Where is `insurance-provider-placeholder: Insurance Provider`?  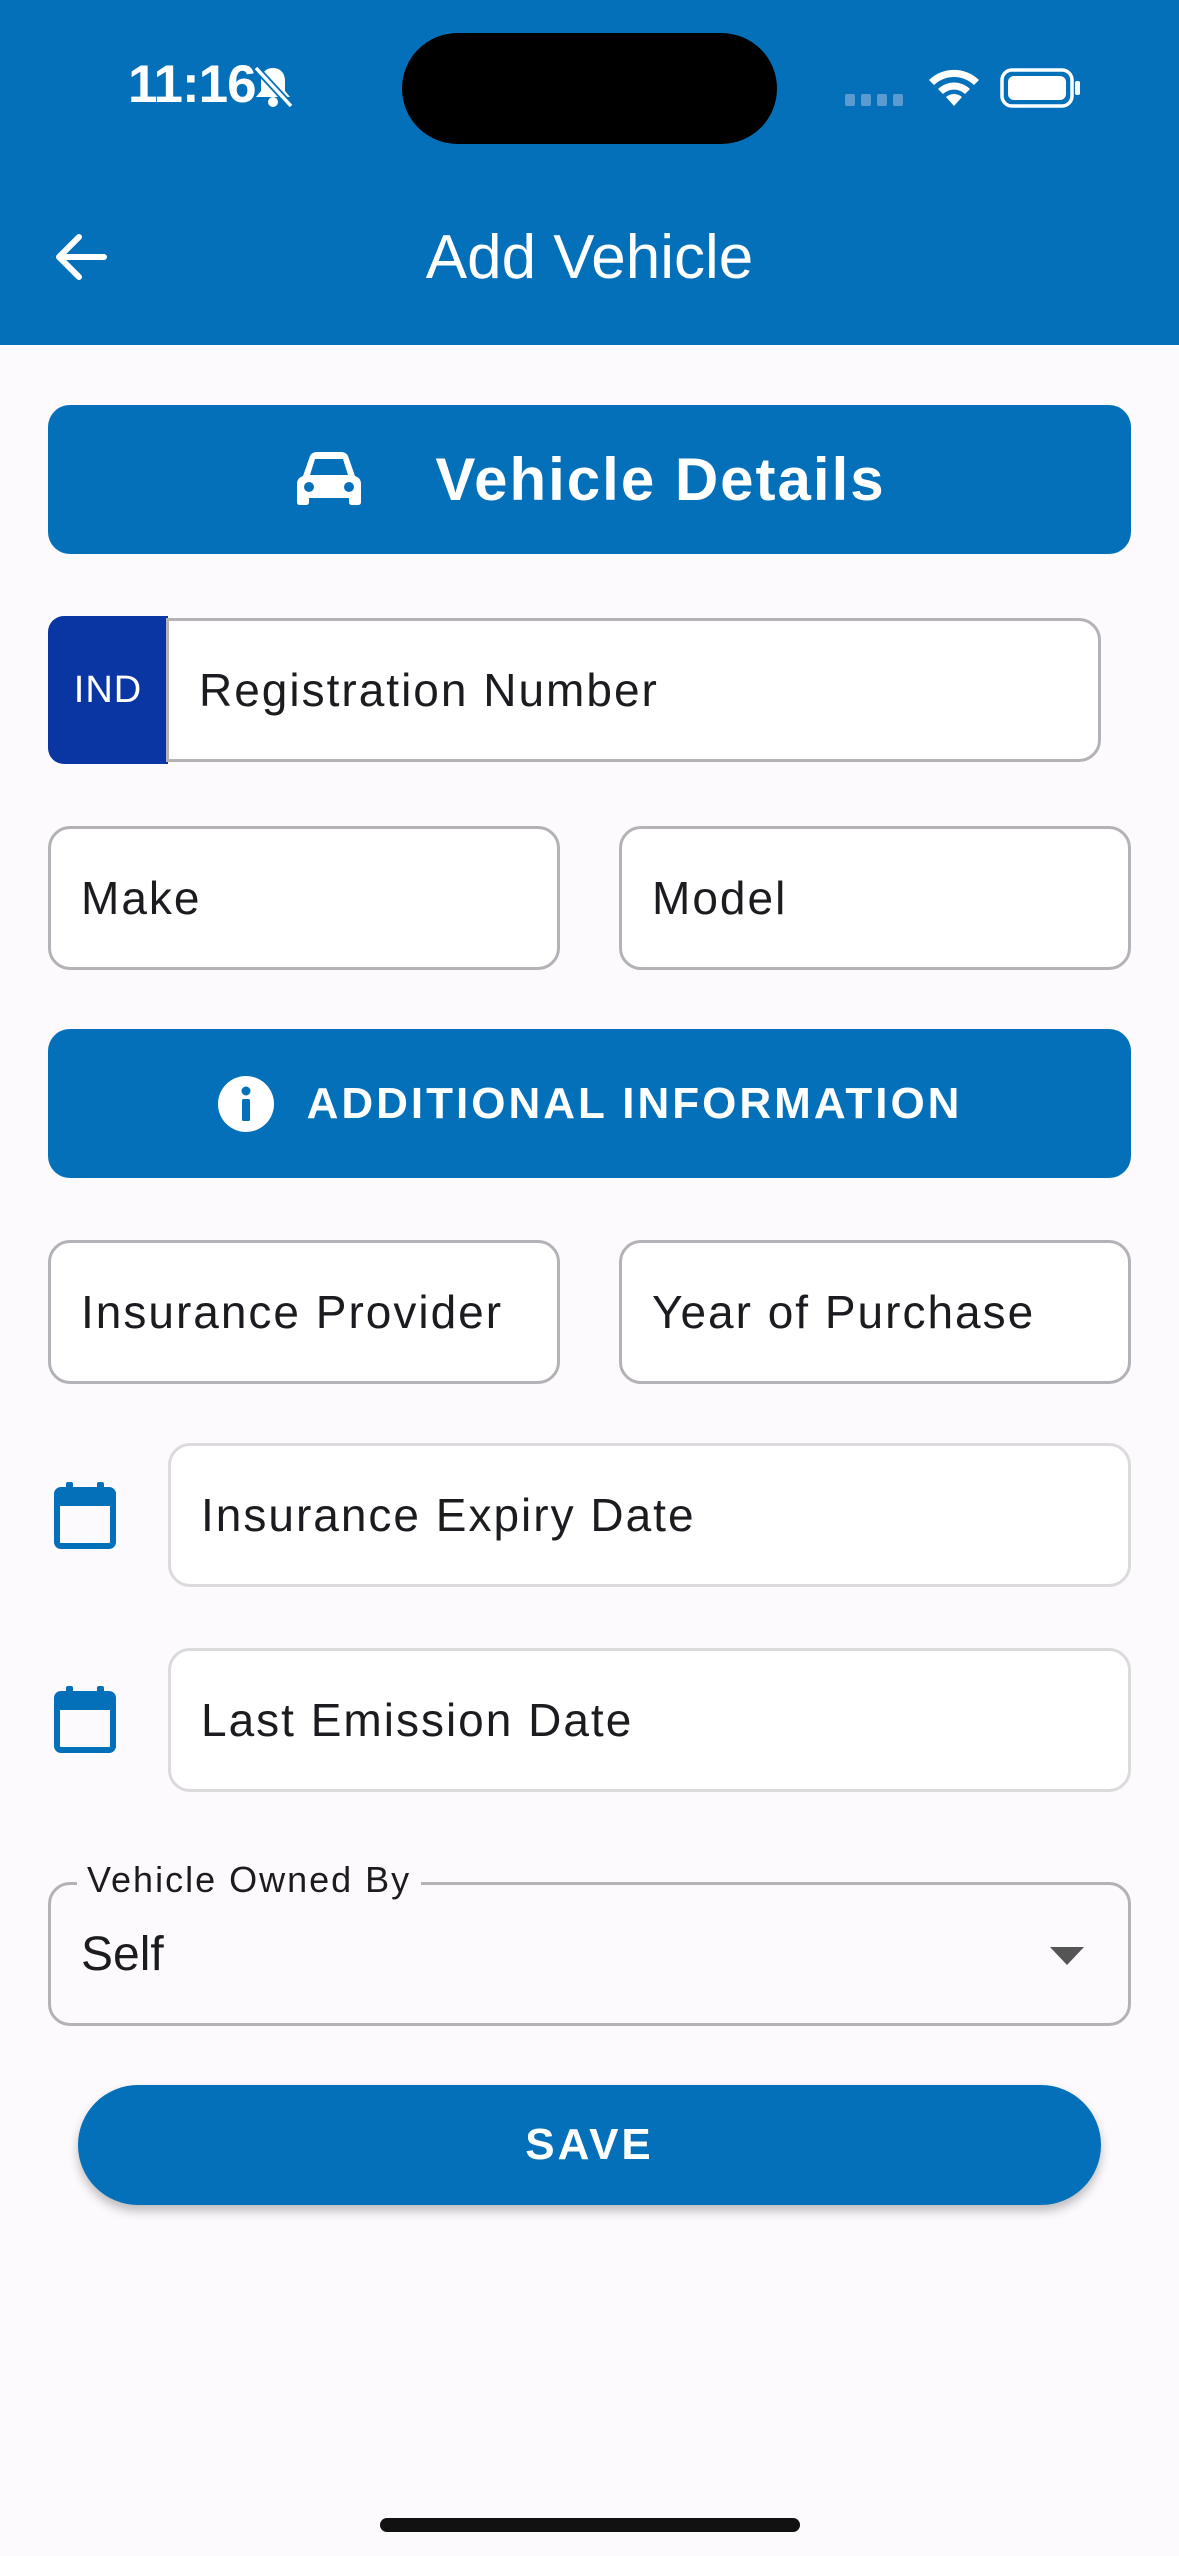 insurance-provider-placeholder: Insurance Provider is located at coordinates (292, 1312).